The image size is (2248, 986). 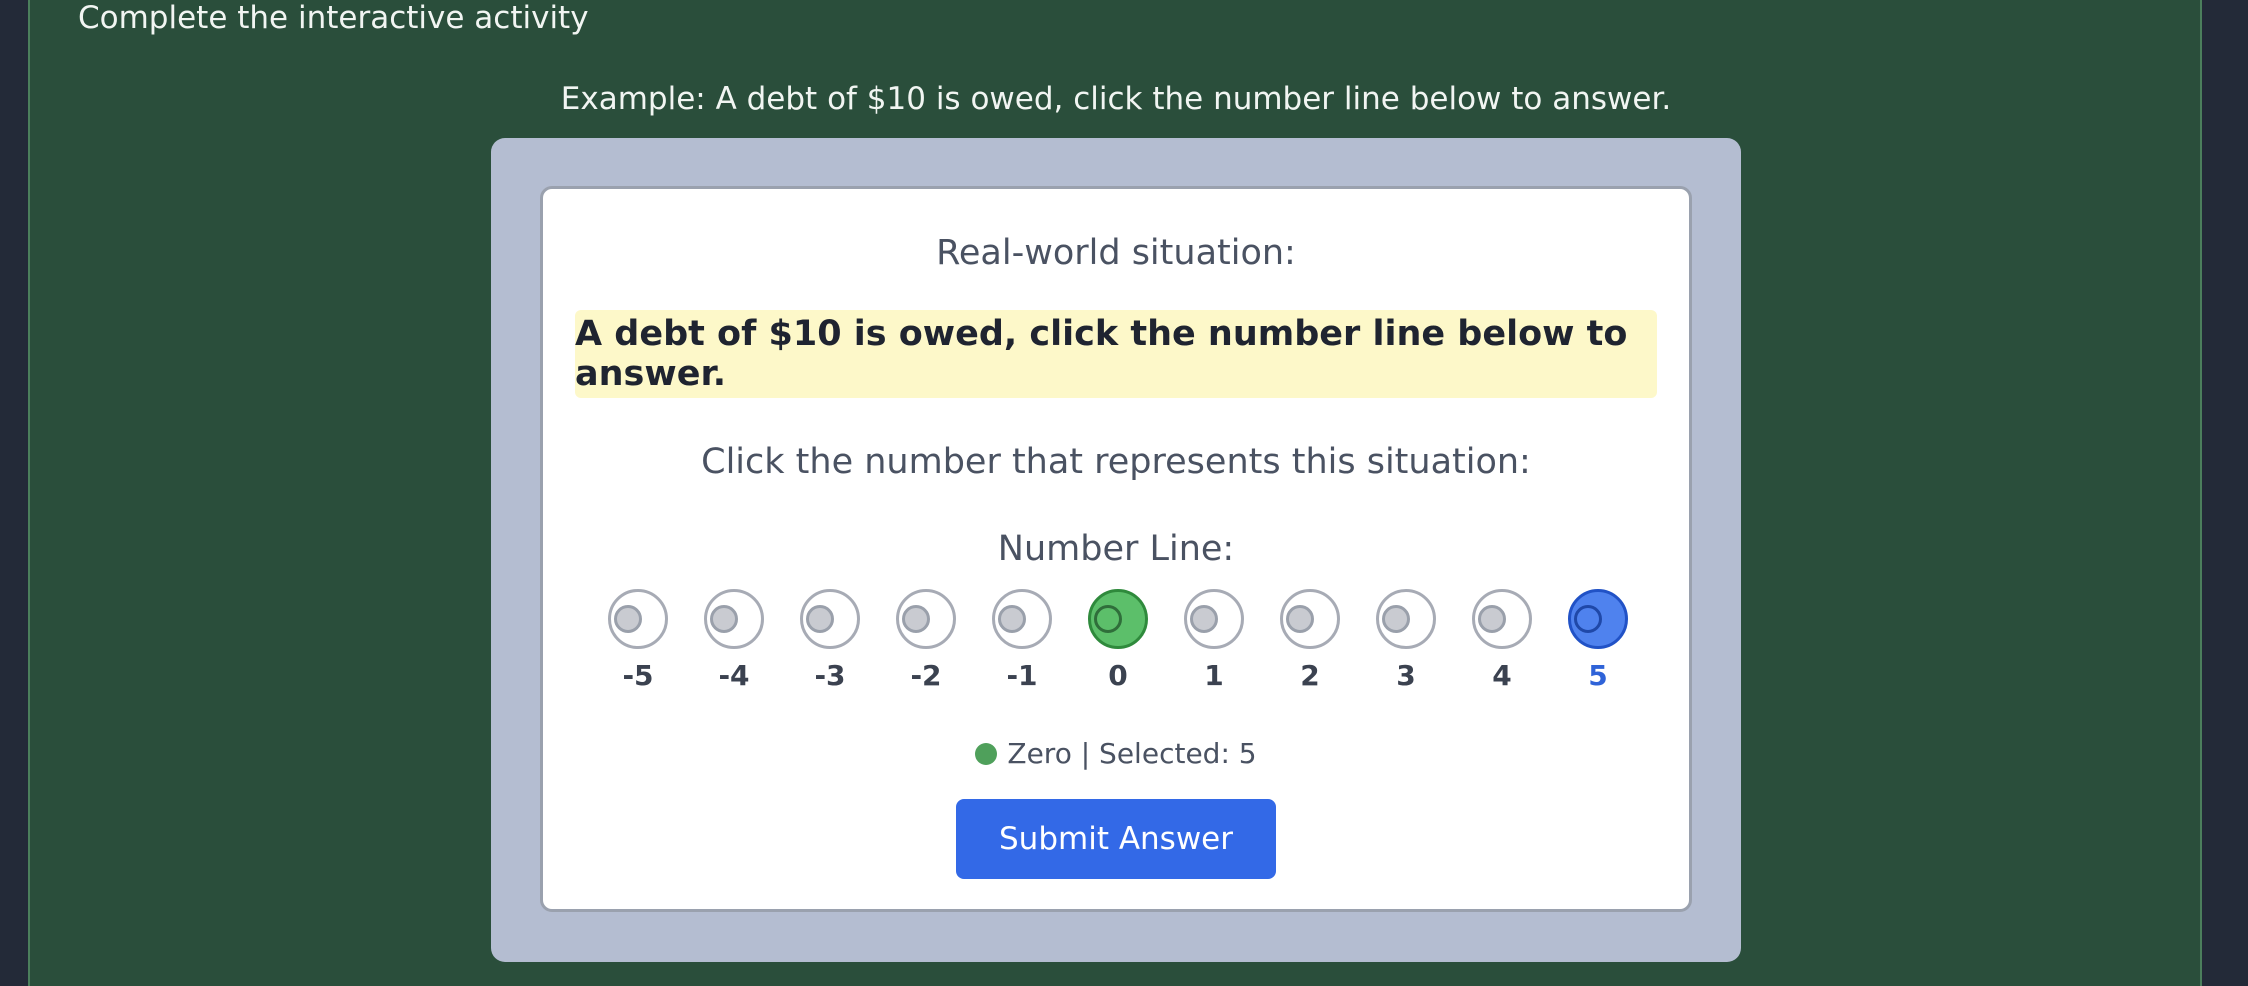 I want to click on number-line-item--4: -4, so click(x=734, y=641).